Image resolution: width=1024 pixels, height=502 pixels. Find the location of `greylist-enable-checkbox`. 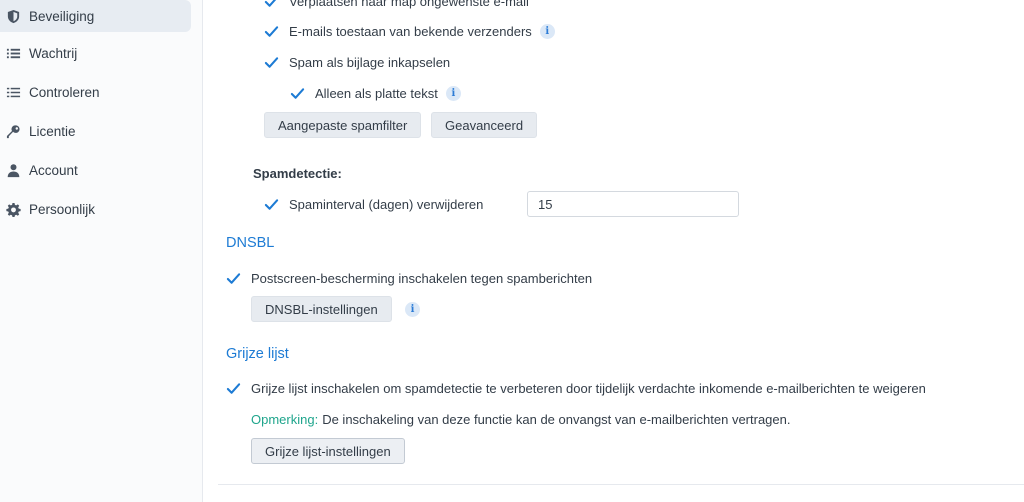

greylist-enable-checkbox is located at coordinates (233, 388).